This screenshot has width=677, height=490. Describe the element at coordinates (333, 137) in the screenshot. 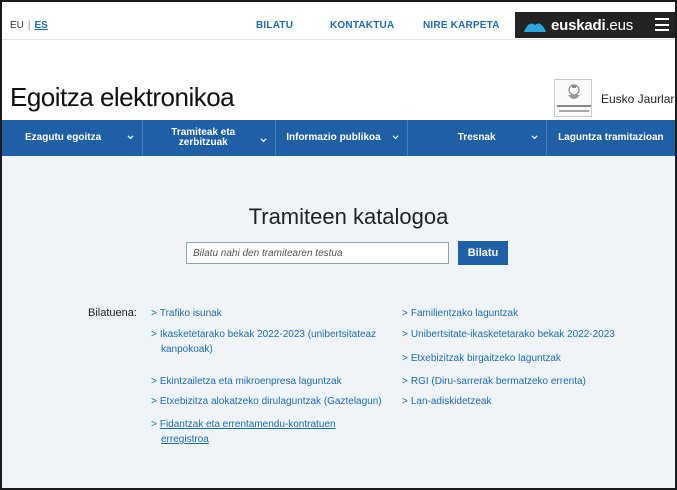

I see `nav-item-label: Informazio publikoa` at that location.